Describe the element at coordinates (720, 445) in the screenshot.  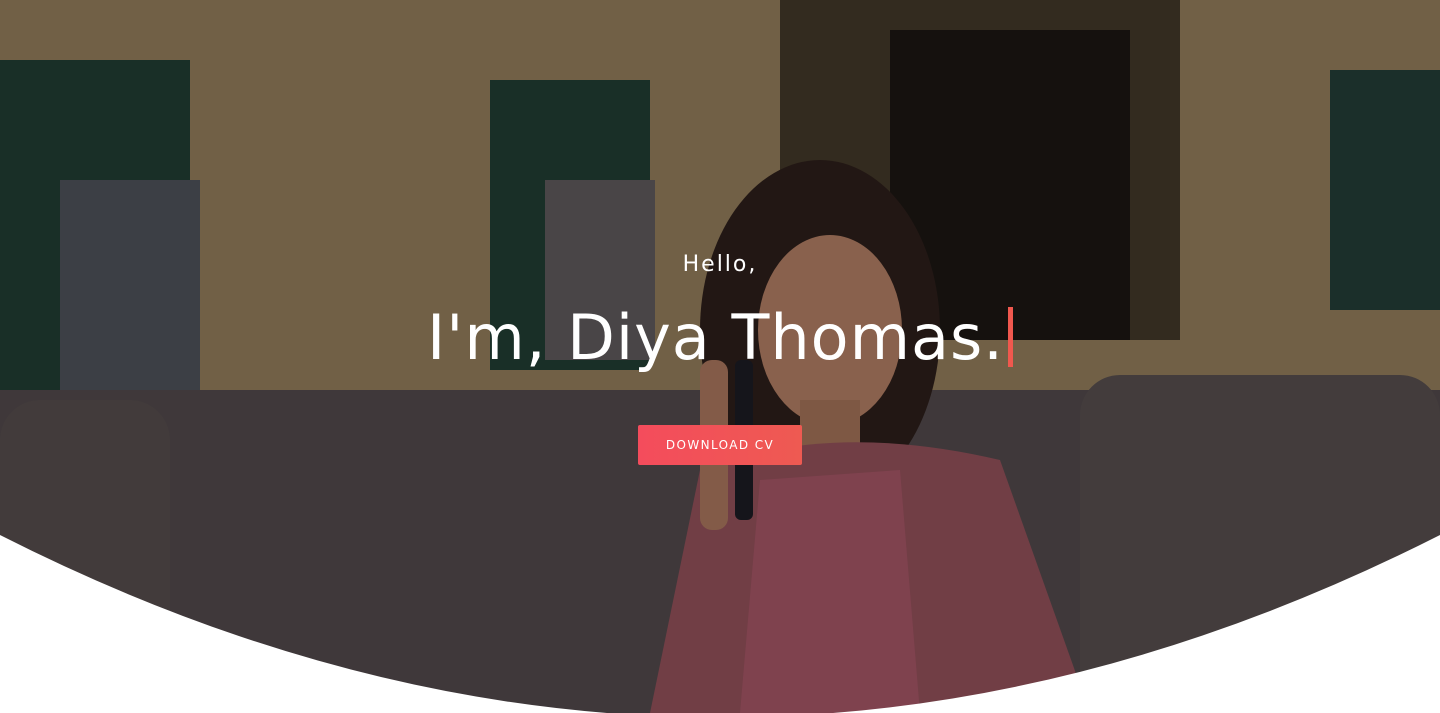
I see `download-cv-button: DOWNLOAD CV` at that location.